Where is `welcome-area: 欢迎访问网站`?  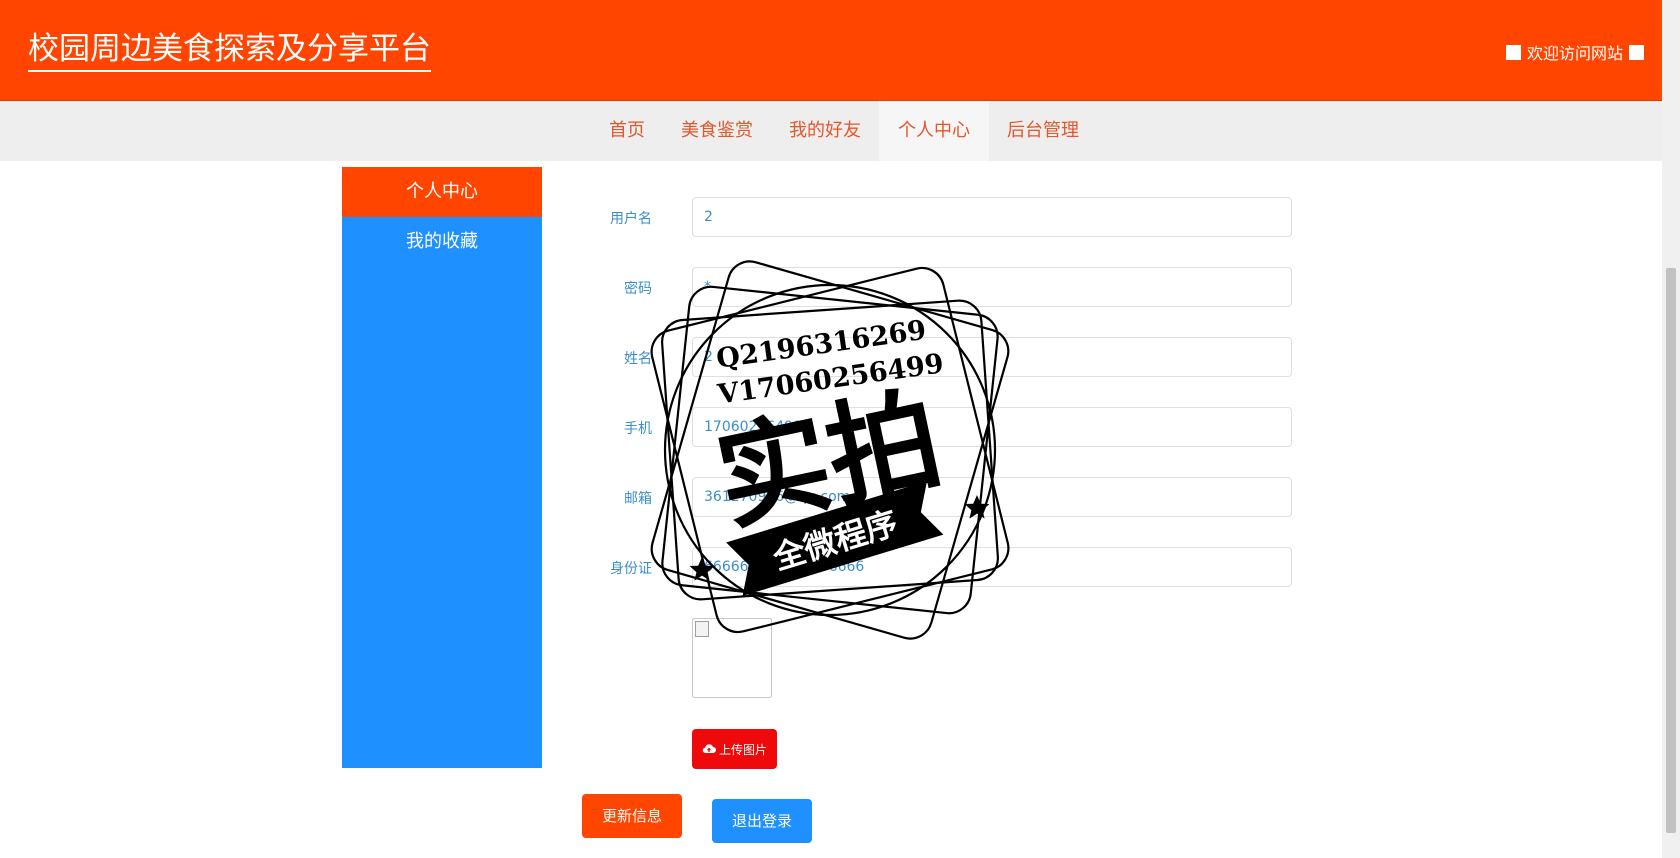 welcome-area: 欢迎访问网站 is located at coordinates (1574, 52).